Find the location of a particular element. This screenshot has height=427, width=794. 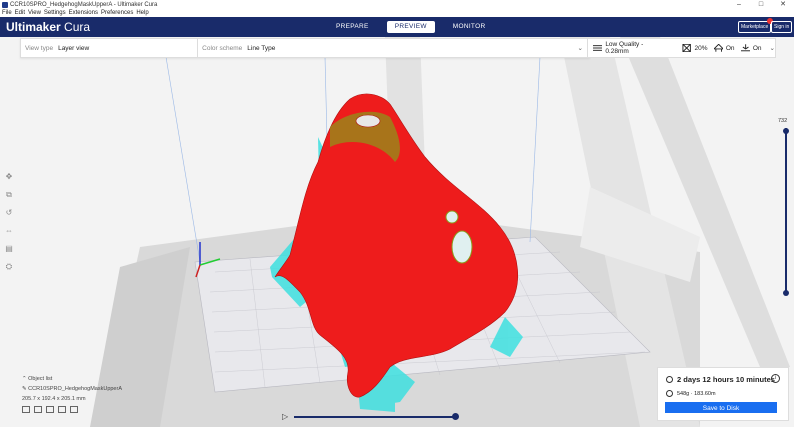

menu-extensions: Extensions is located at coordinates (83, 13).